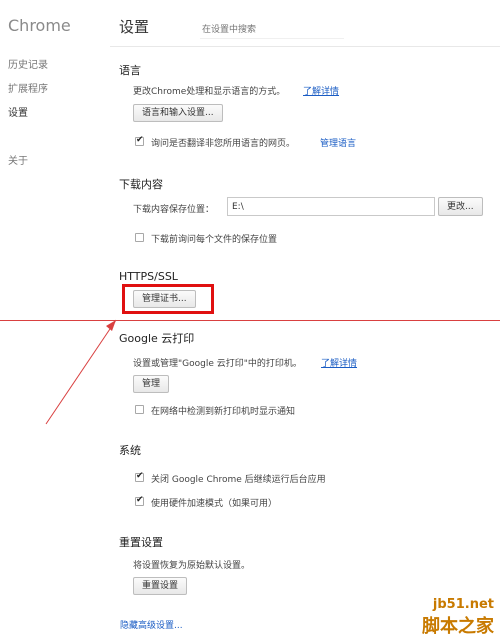  What do you see at coordinates (192, 566) in the screenshot?
I see `reset-description: 将设置恢复为原始默认设置。` at bounding box center [192, 566].